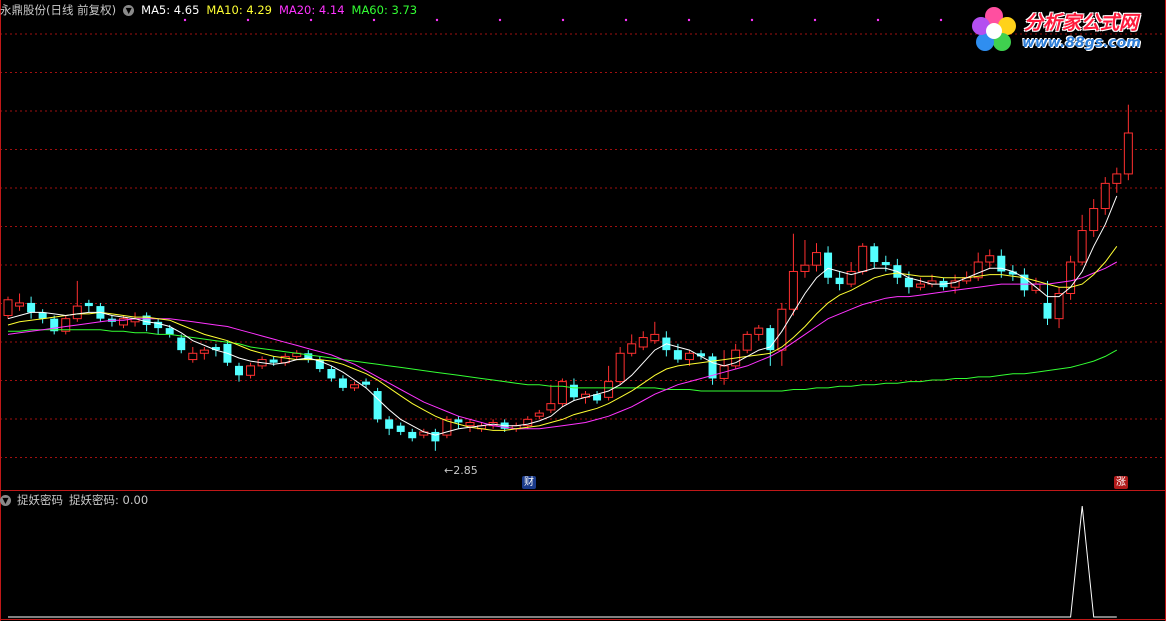 The height and width of the screenshot is (621, 1166). Describe the element at coordinates (1081, 23) in the screenshot. I see `logo-text: 分析家公式网` at that location.